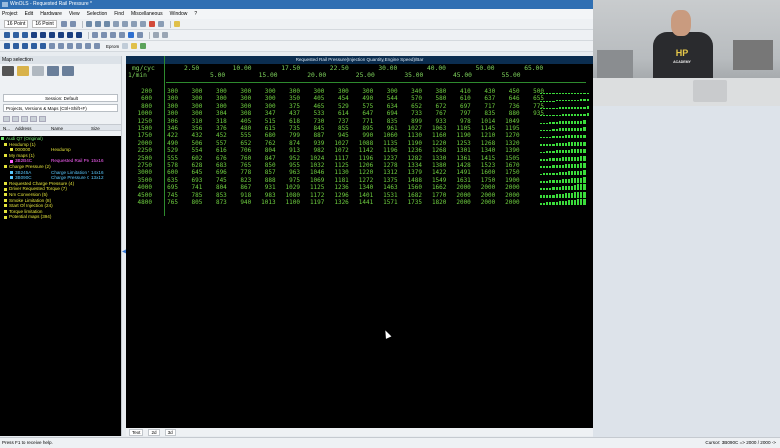  Describe the element at coordinates (338, 128) in the screenshot. I see `map-cell: 855` at that location.